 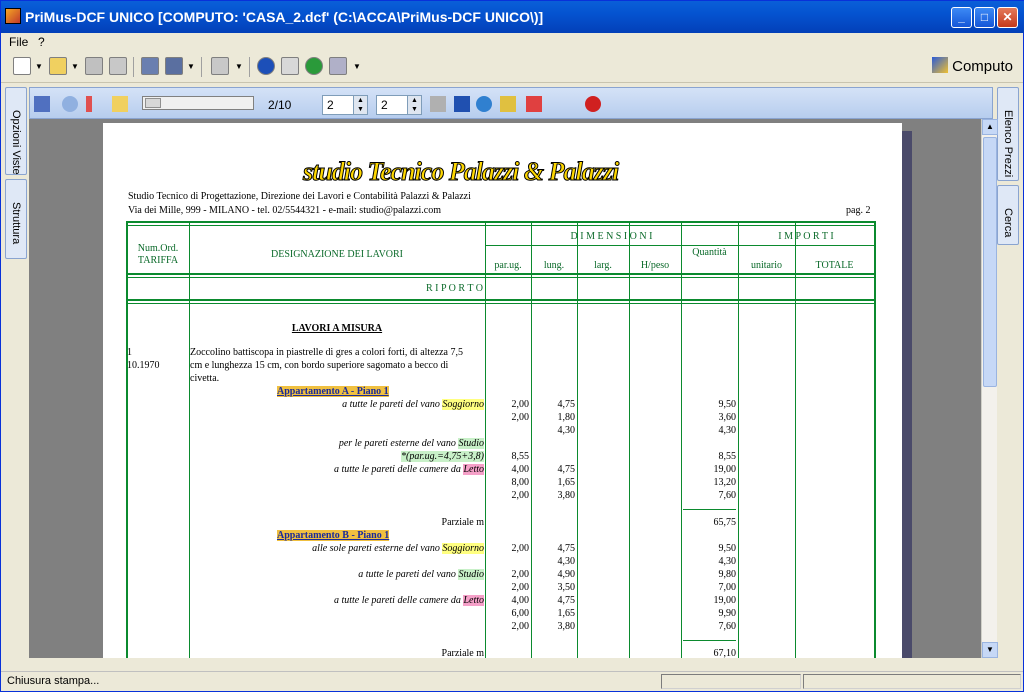 What do you see at coordinates (990, 650) in the screenshot?
I see `scroll-down-arrow: ▼` at bounding box center [990, 650].